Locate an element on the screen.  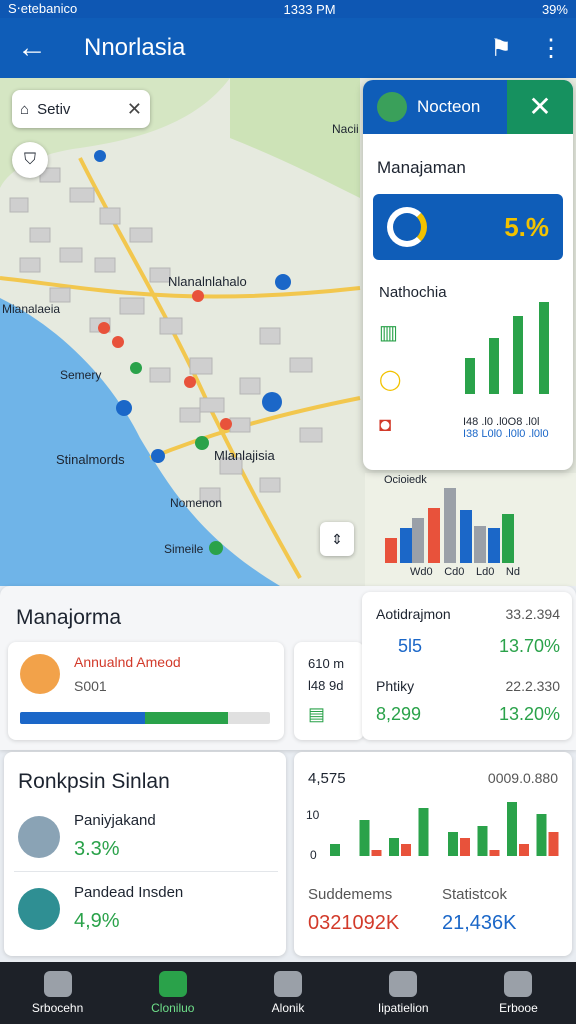
stat1-label: Suddemems is located at coordinates (350, 894).